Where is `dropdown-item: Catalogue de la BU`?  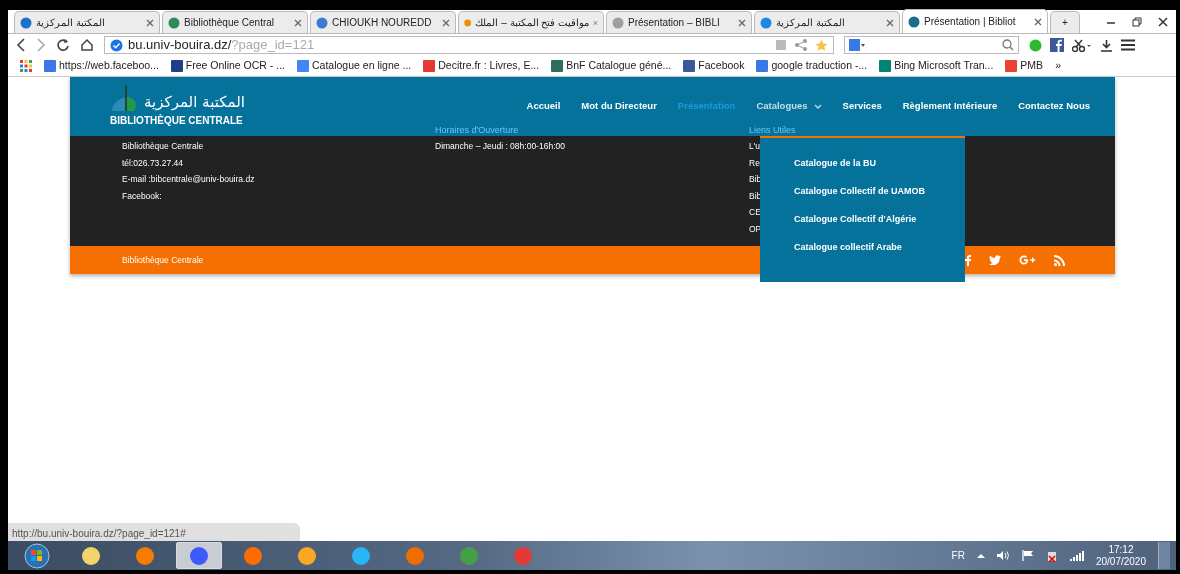
dropdown-item: Catalogue de la BU is located at coordinates (879, 164).